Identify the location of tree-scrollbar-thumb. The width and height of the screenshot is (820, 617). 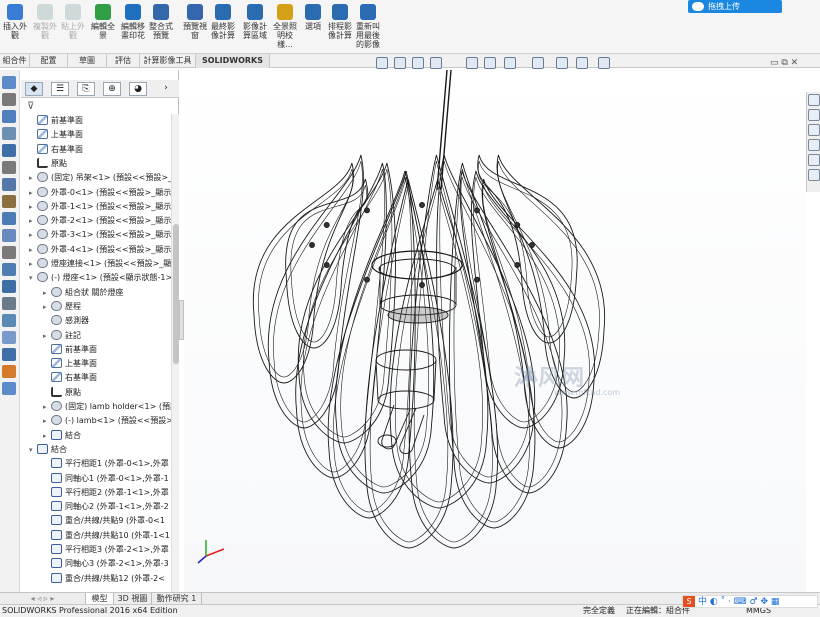
(176, 294).